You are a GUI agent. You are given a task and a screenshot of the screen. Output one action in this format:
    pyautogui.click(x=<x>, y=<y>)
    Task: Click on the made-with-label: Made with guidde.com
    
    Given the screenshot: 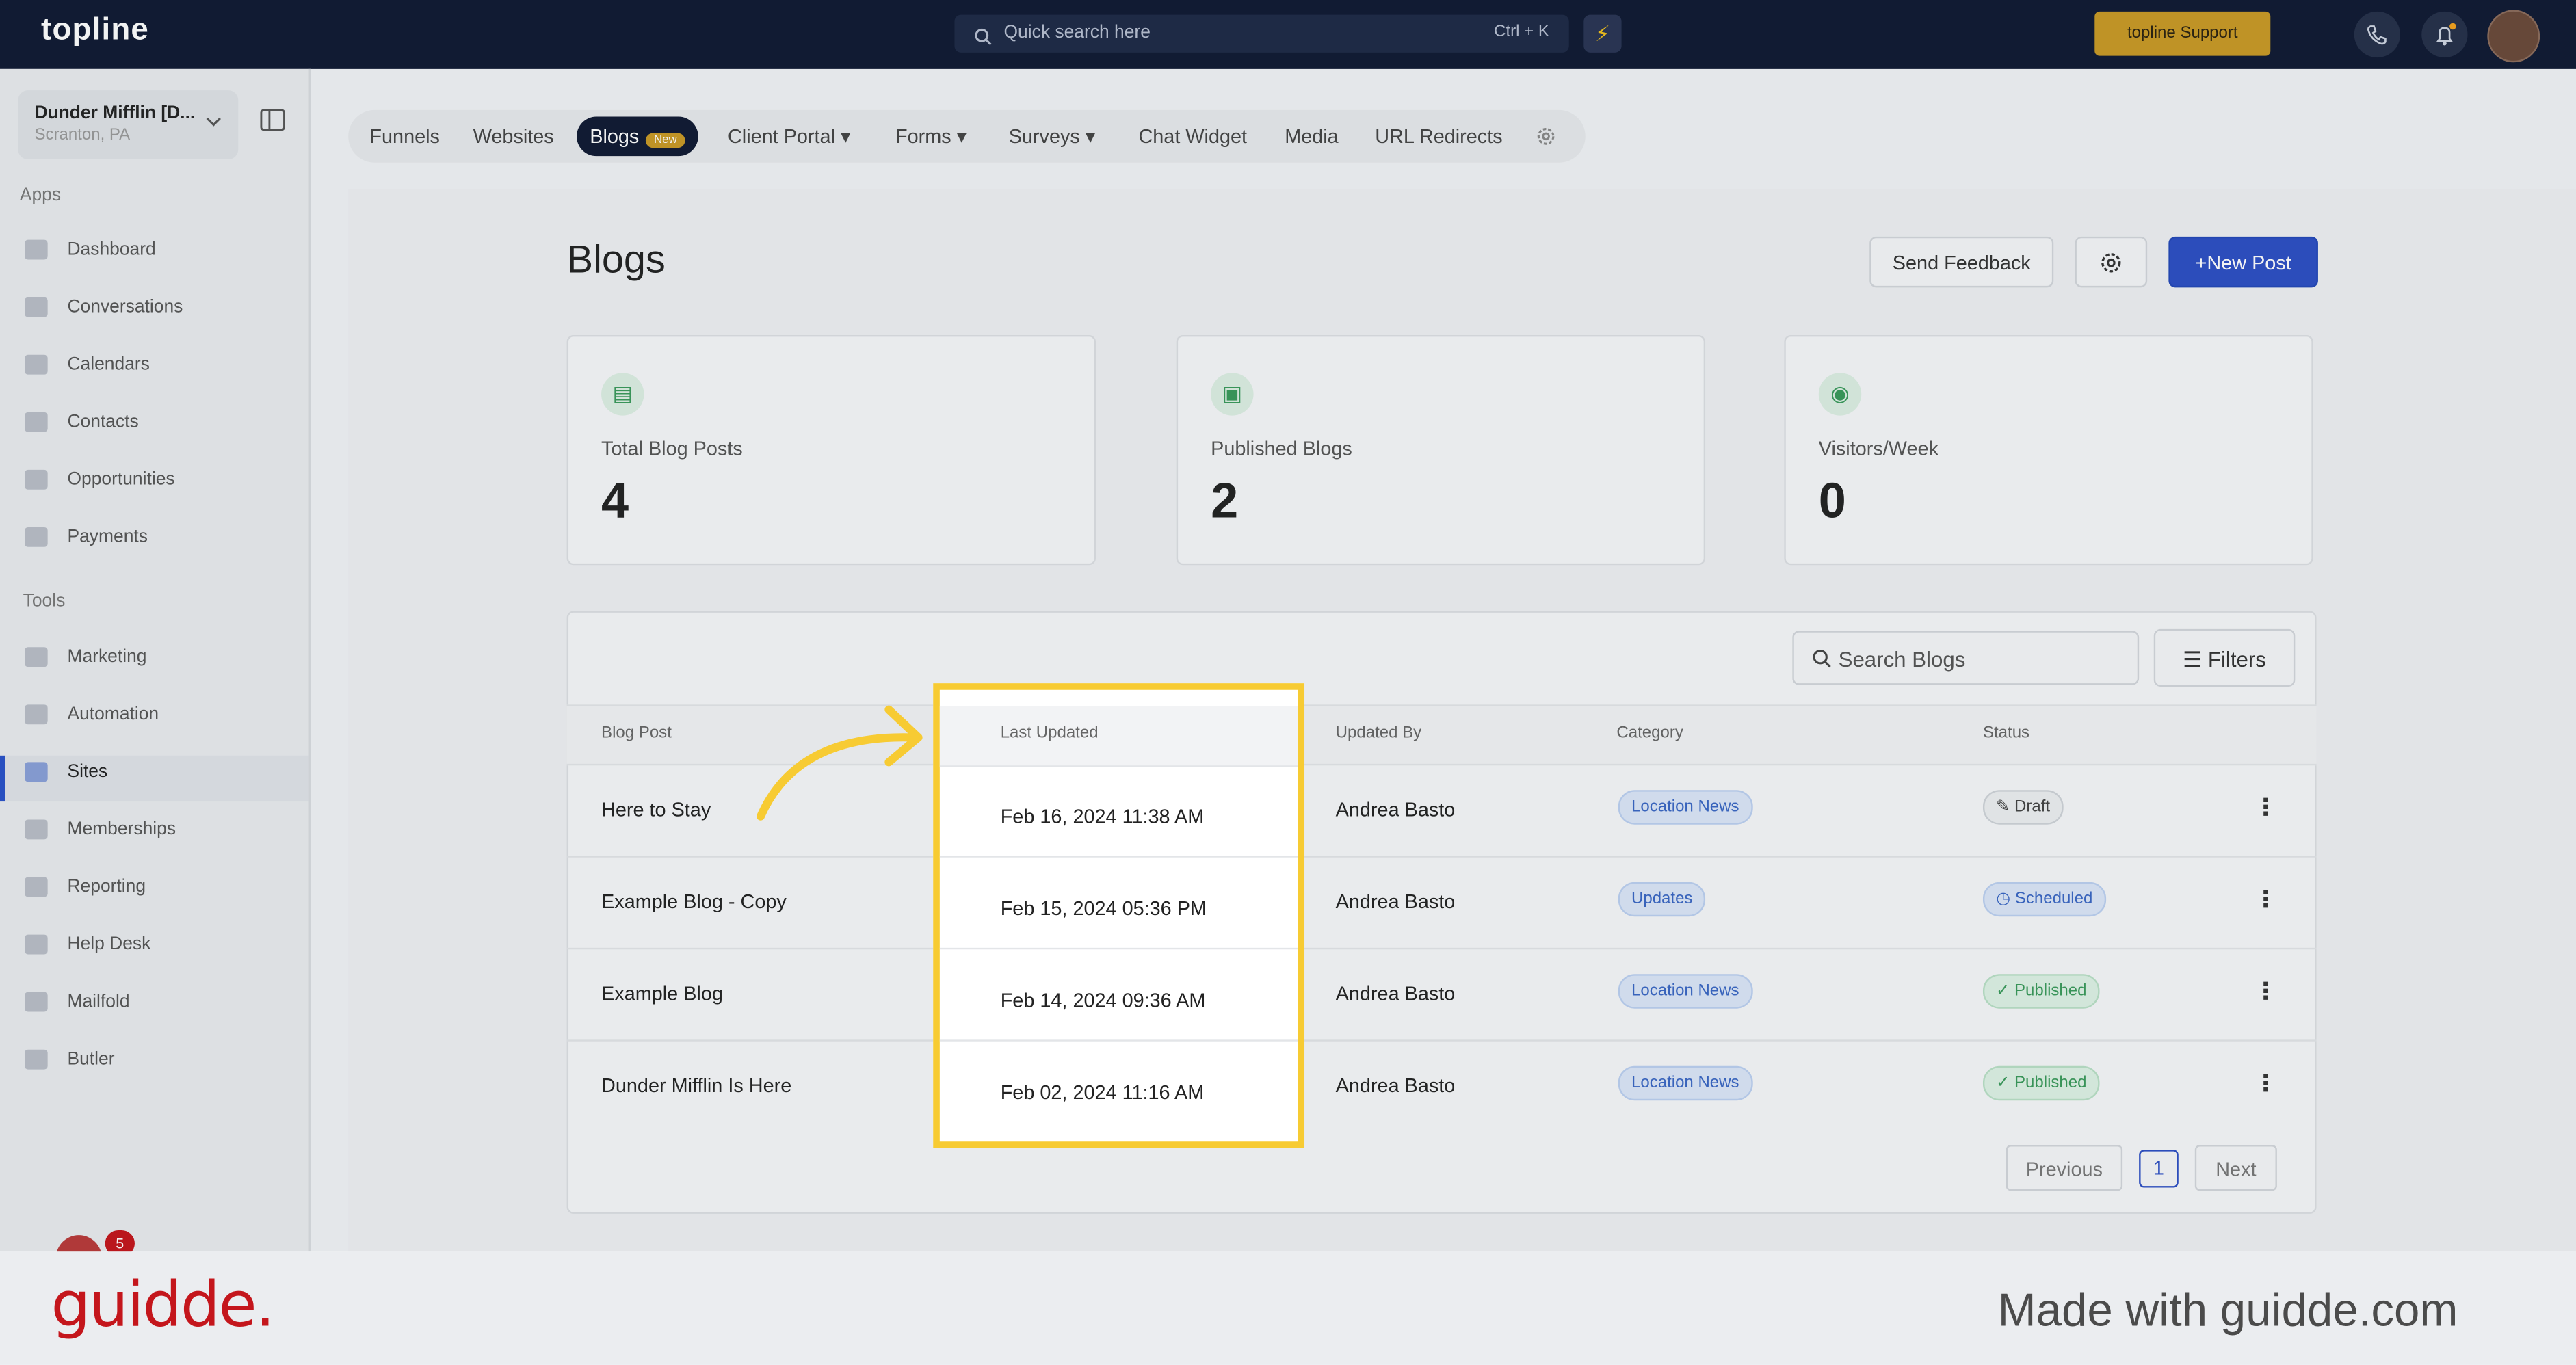 What is the action you would take?
    pyautogui.click(x=2227, y=1310)
    